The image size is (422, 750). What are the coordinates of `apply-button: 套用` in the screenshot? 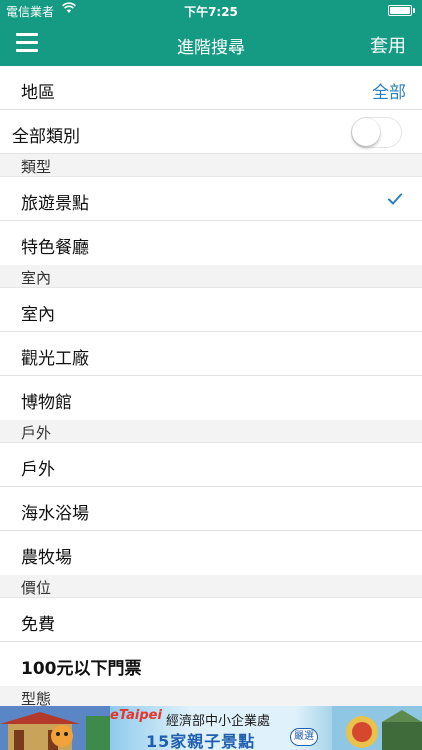 It's located at (388, 45).